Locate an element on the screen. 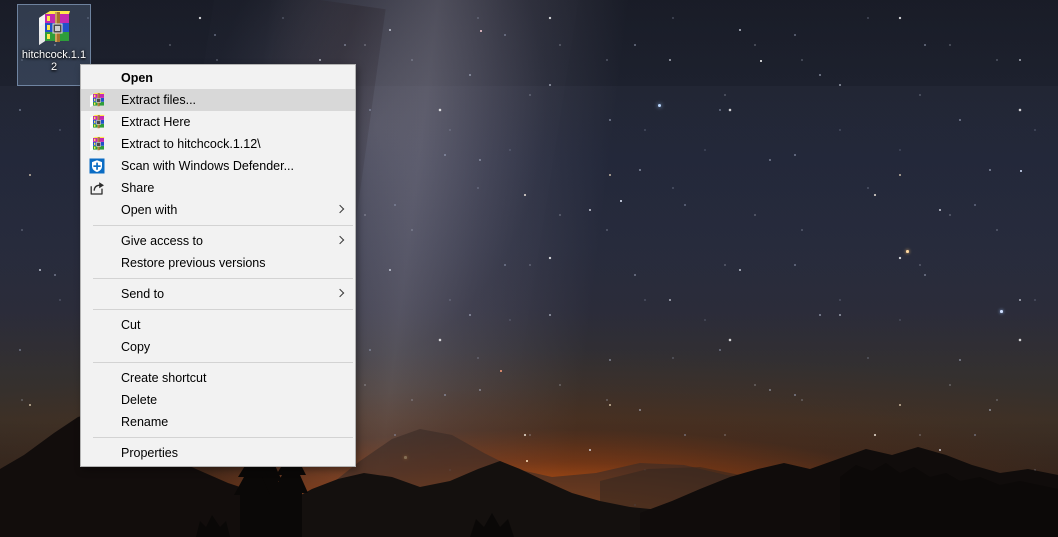 Image resolution: width=1058 pixels, height=537 pixels. menu-item-label: Rename is located at coordinates (145, 421).